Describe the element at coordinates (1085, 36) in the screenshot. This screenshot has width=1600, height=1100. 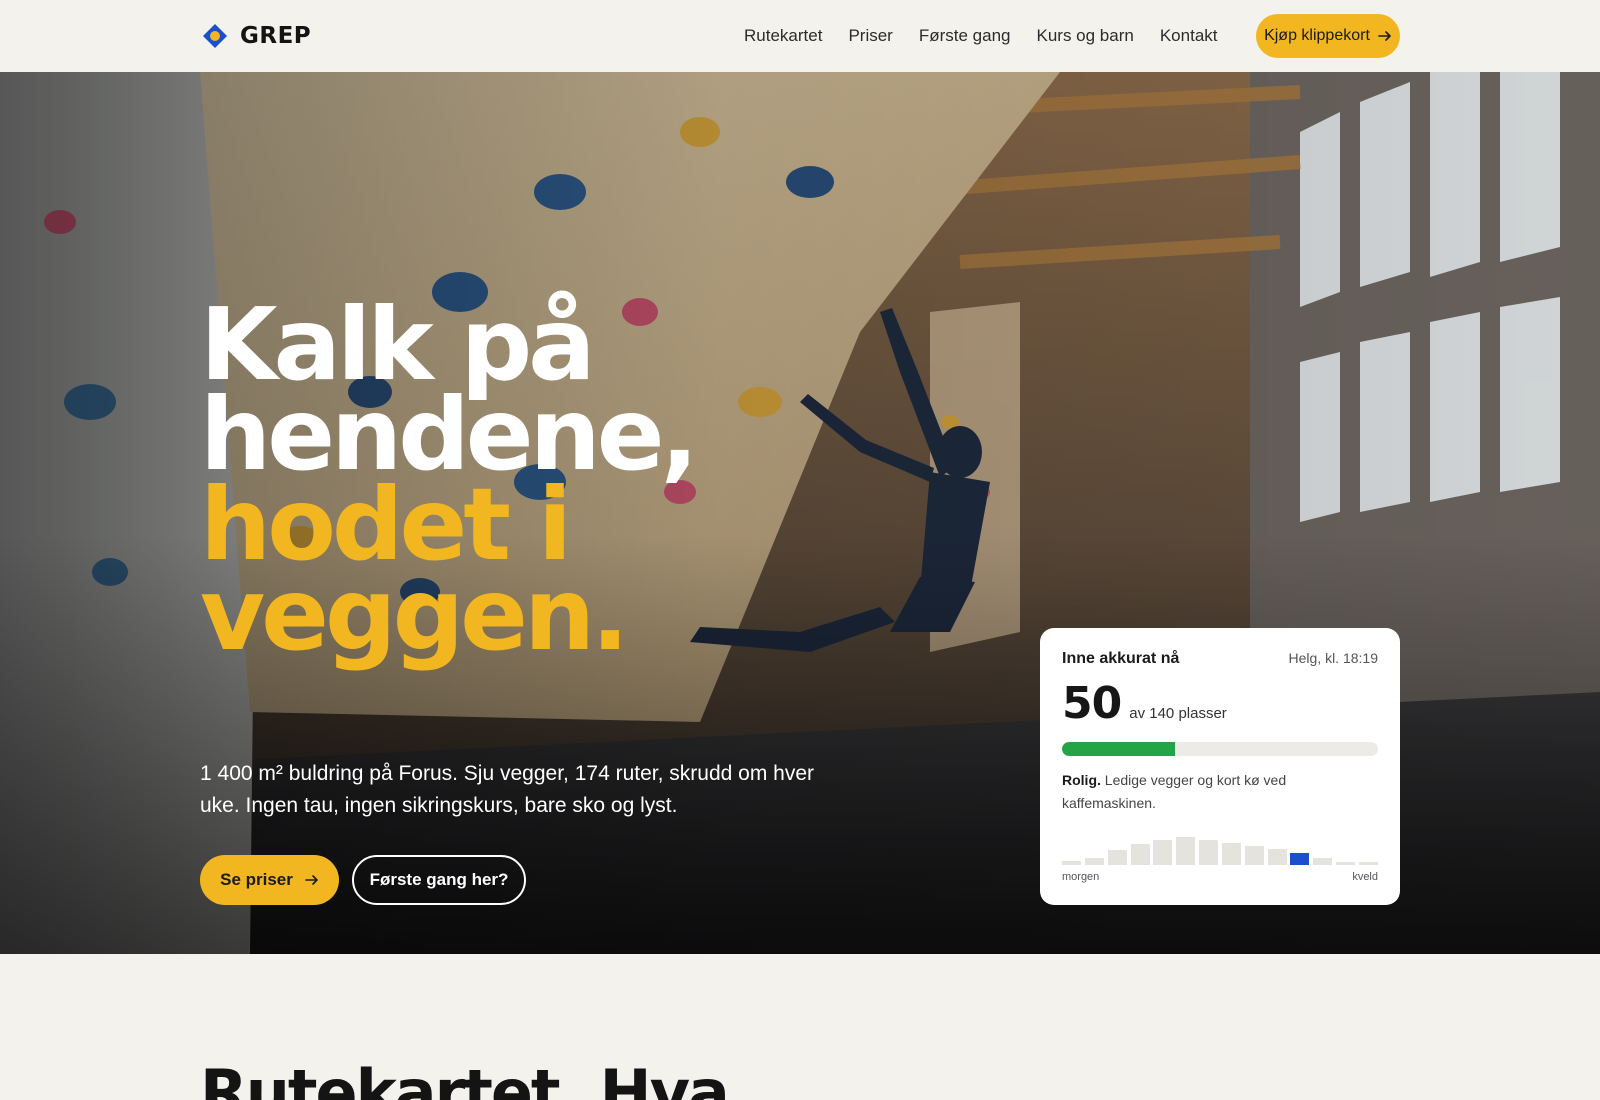
I see `nav-item-kurs-og-barn: Kurs og barn` at that location.